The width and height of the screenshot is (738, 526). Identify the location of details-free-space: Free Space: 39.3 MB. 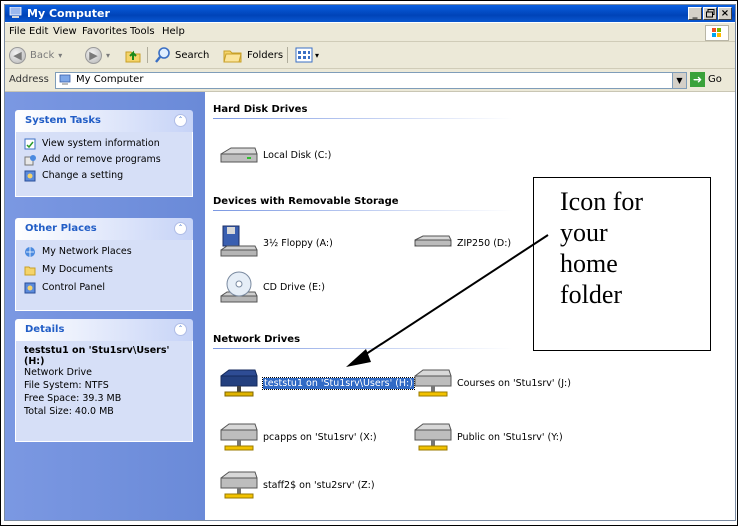
(73, 398).